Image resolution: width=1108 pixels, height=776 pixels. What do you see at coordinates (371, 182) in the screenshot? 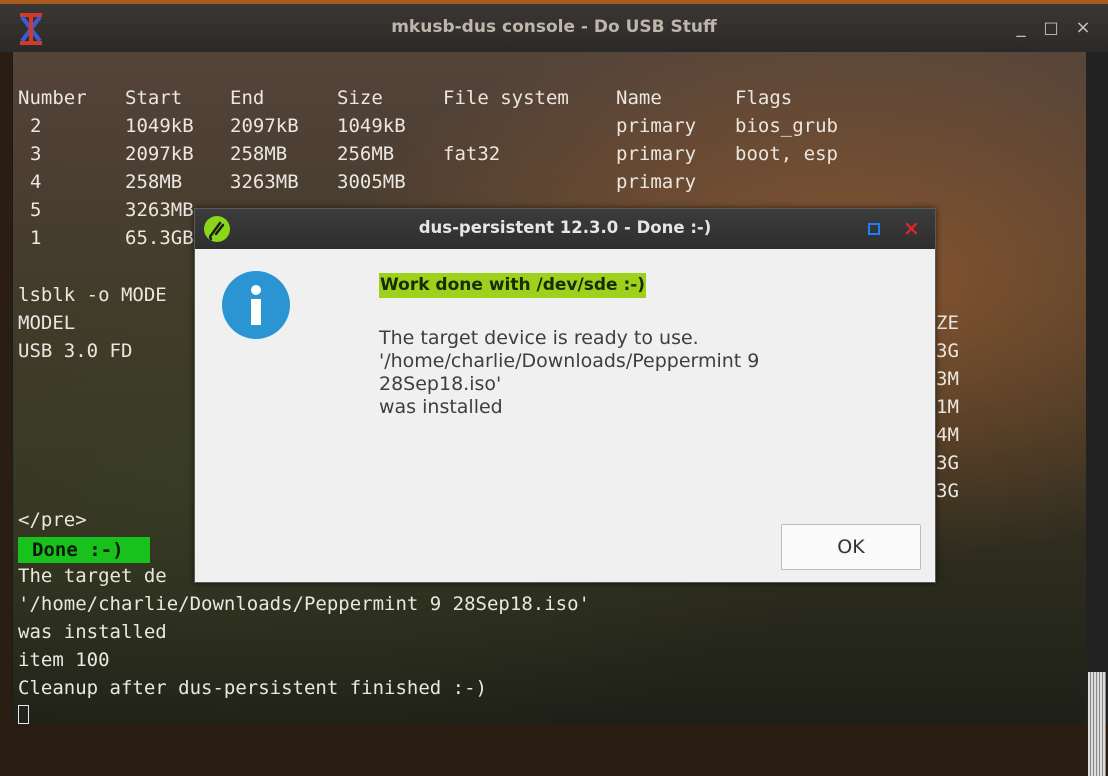
I see `table-cell: 3005MB` at bounding box center [371, 182].